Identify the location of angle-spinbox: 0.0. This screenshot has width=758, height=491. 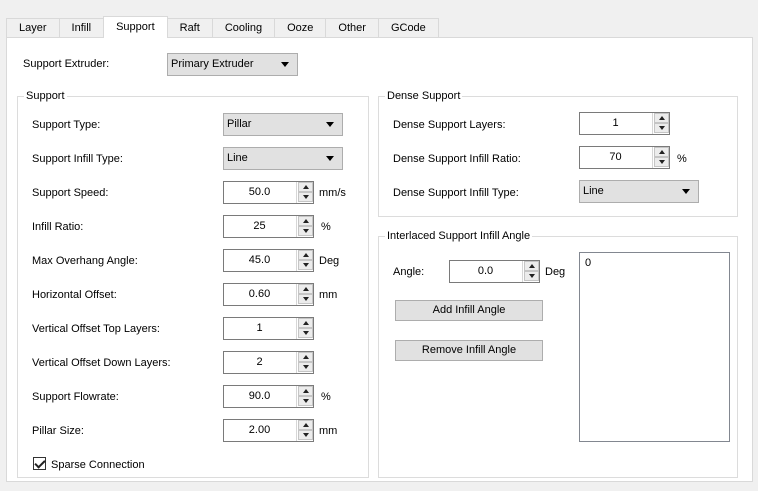
(494, 271).